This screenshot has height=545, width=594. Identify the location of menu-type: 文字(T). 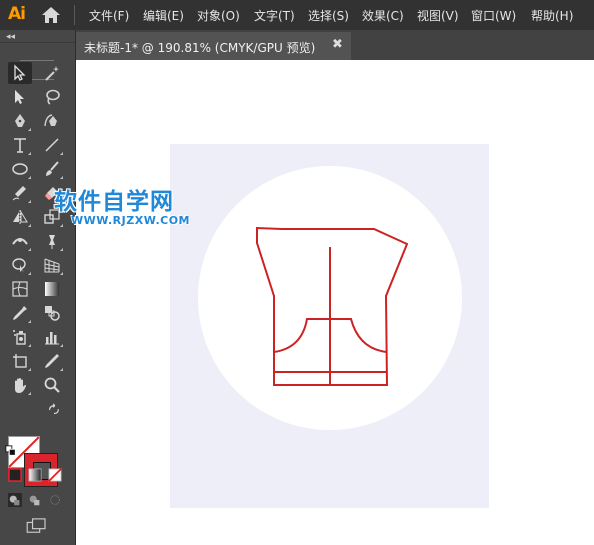
(274, 15).